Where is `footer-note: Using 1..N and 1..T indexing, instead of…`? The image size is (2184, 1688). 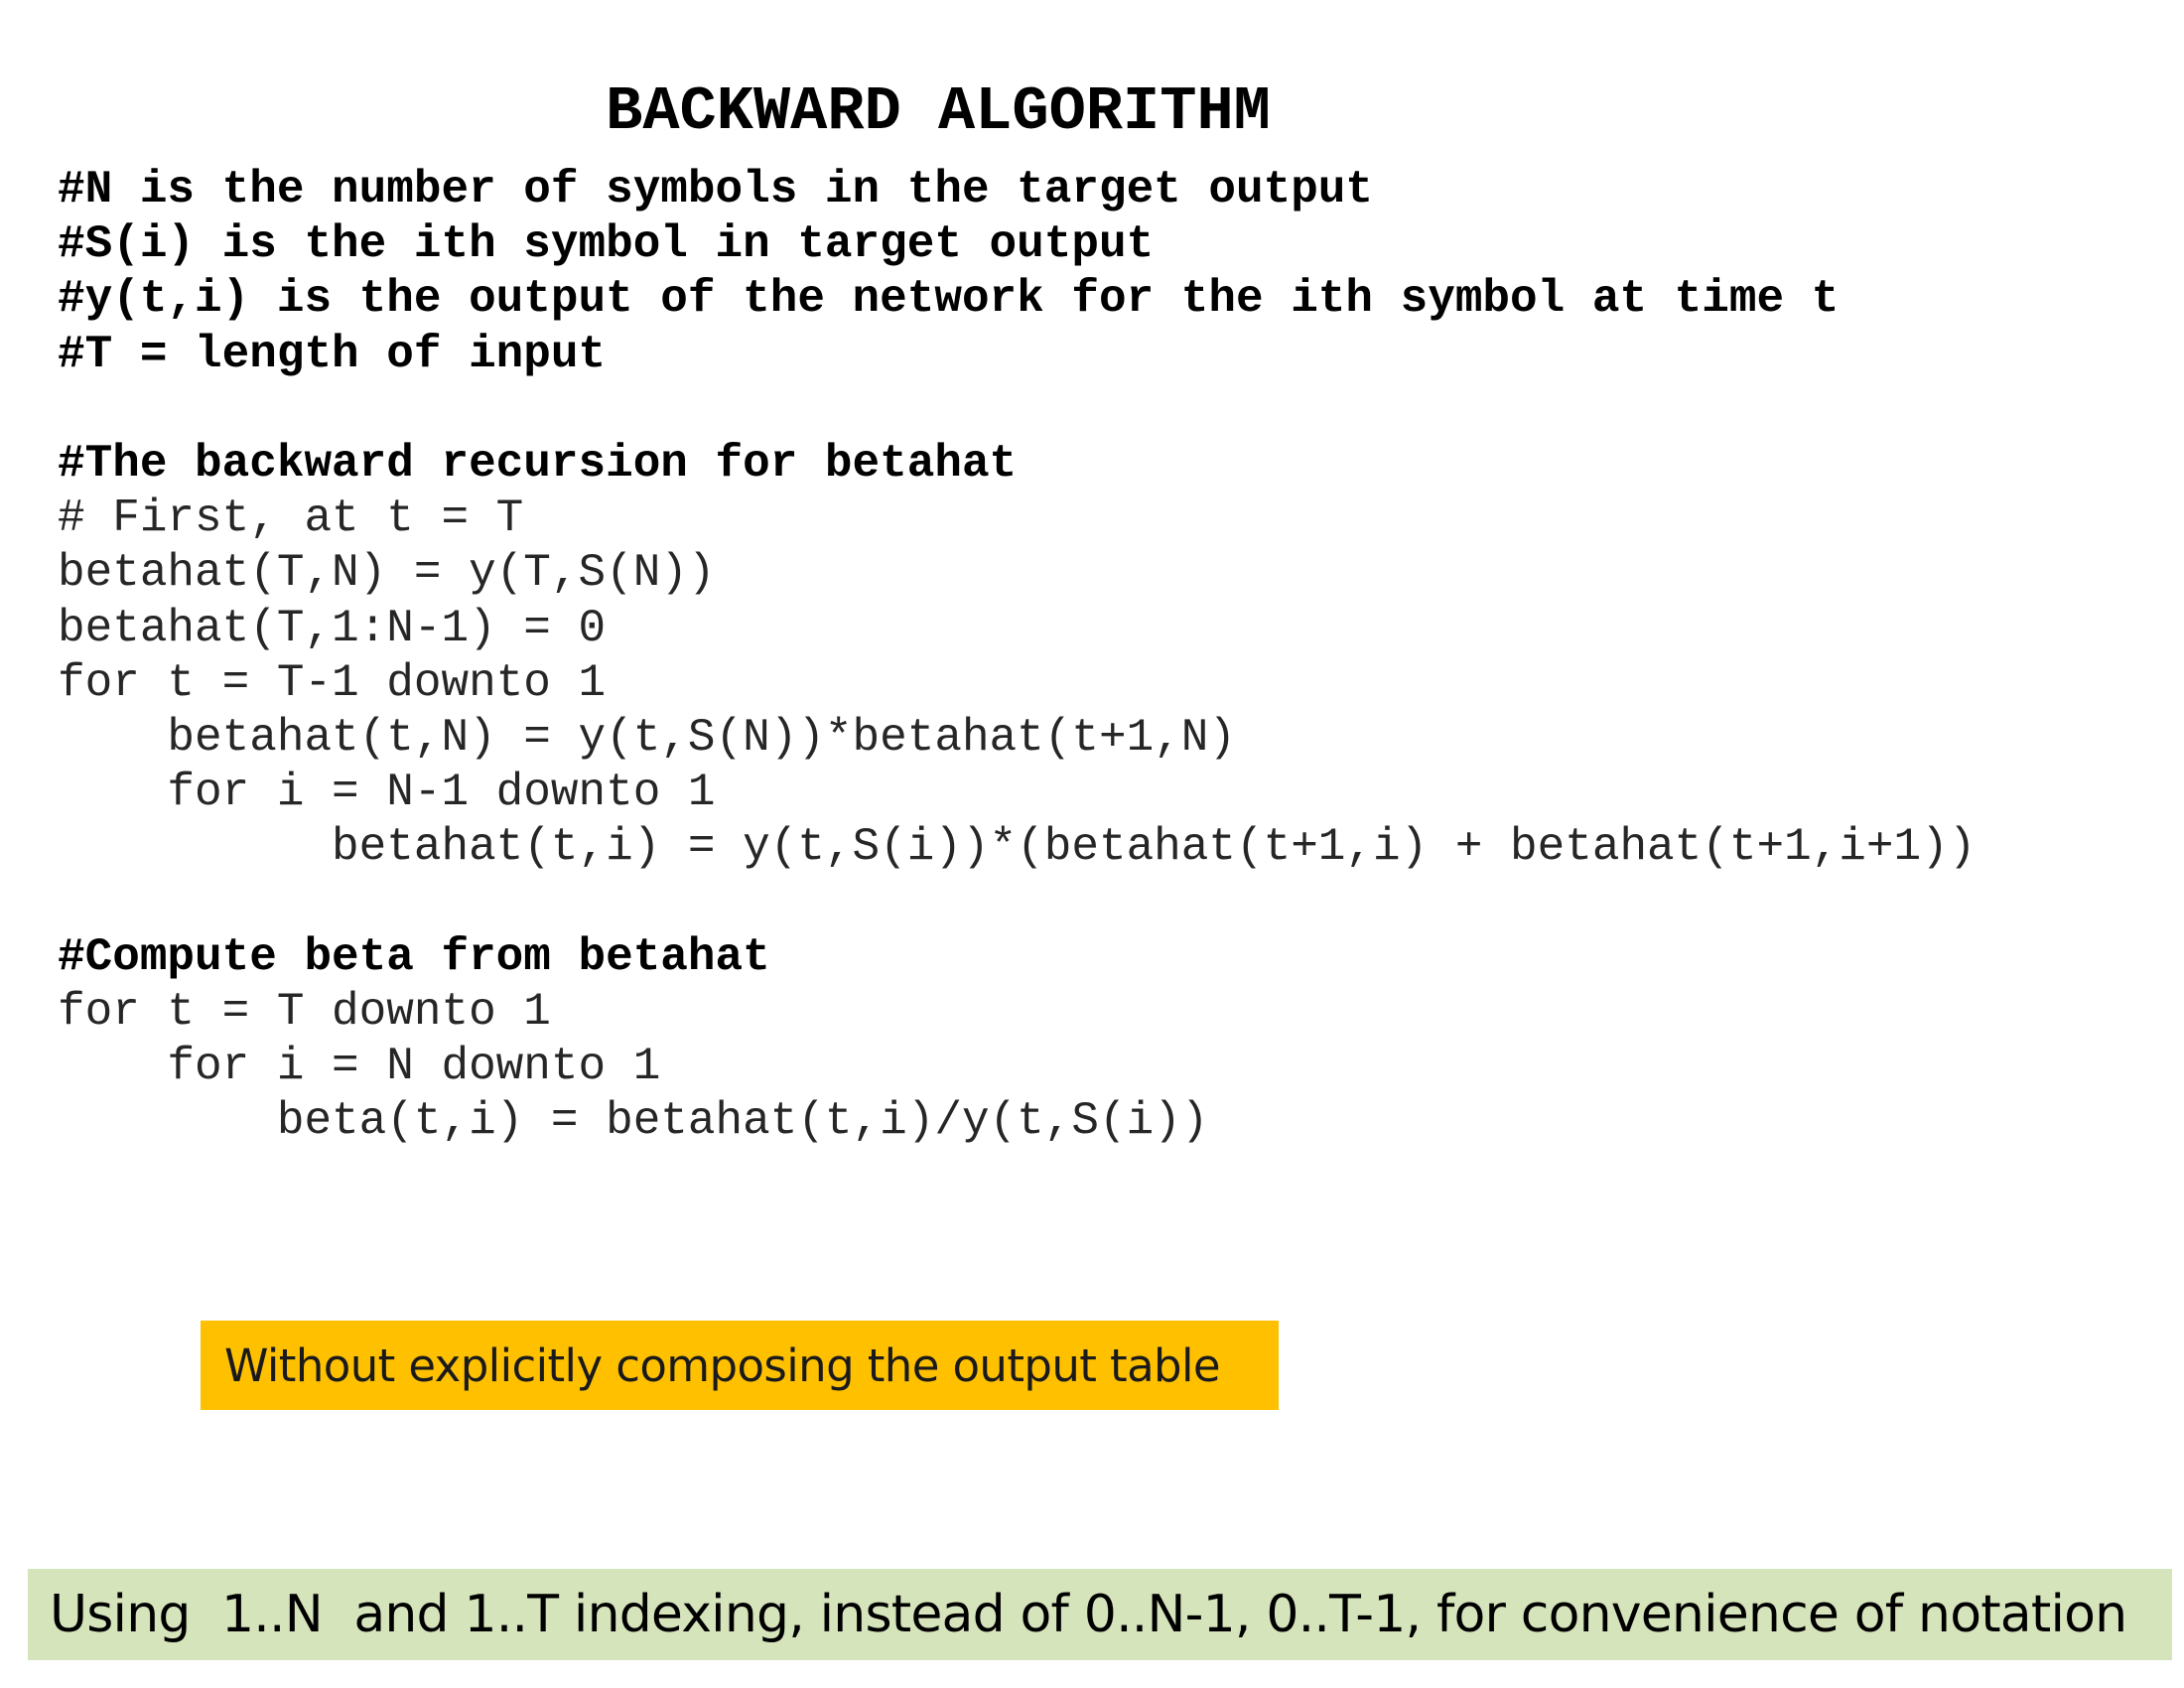 footer-note: Using 1..N and 1..T indexing, instead of… is located at coordinates (1100, 1614).